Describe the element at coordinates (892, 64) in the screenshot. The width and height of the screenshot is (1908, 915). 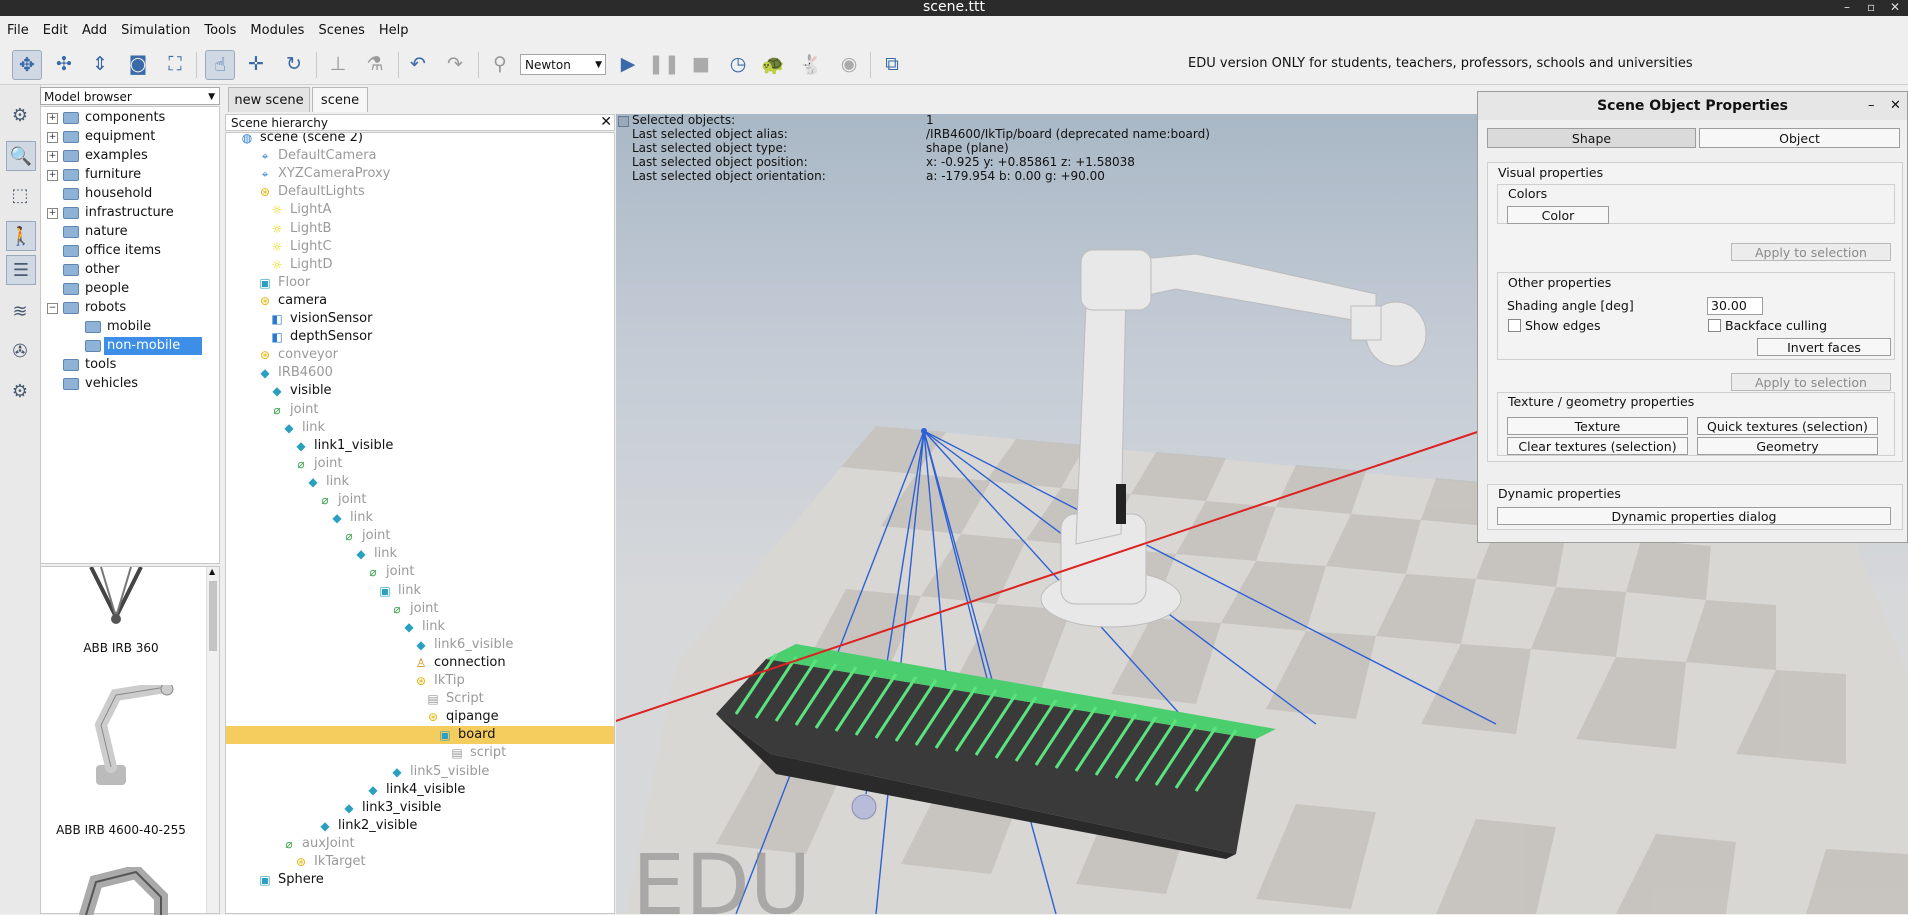
I see `page-selector-icon: ⧉` at that location.